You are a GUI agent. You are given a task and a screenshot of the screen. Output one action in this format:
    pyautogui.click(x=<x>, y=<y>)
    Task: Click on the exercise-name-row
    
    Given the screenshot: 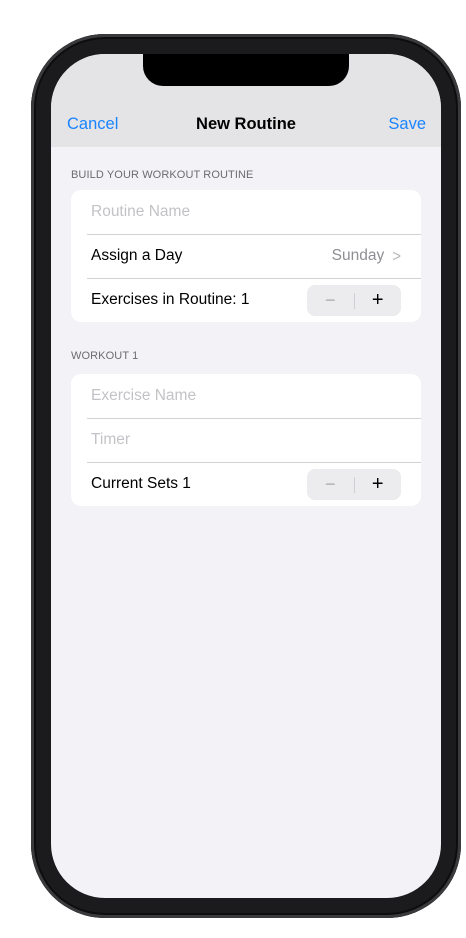 What is the action you would take?
    pyautogui.click(x=246, y=396)
    